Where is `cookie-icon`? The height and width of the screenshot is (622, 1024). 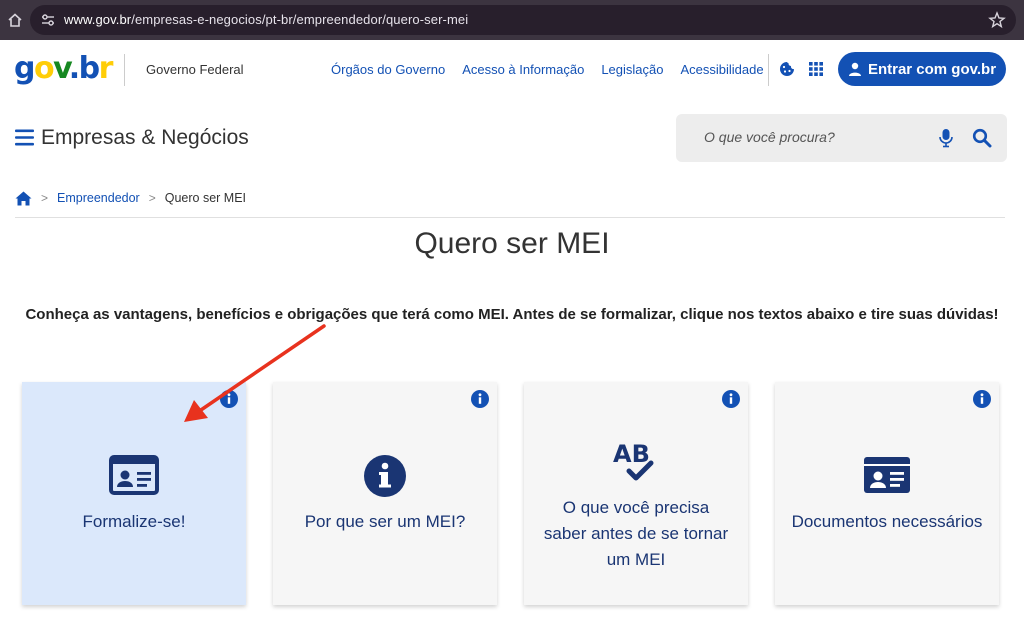 cookie-icon is located at coordinates (787, 69).